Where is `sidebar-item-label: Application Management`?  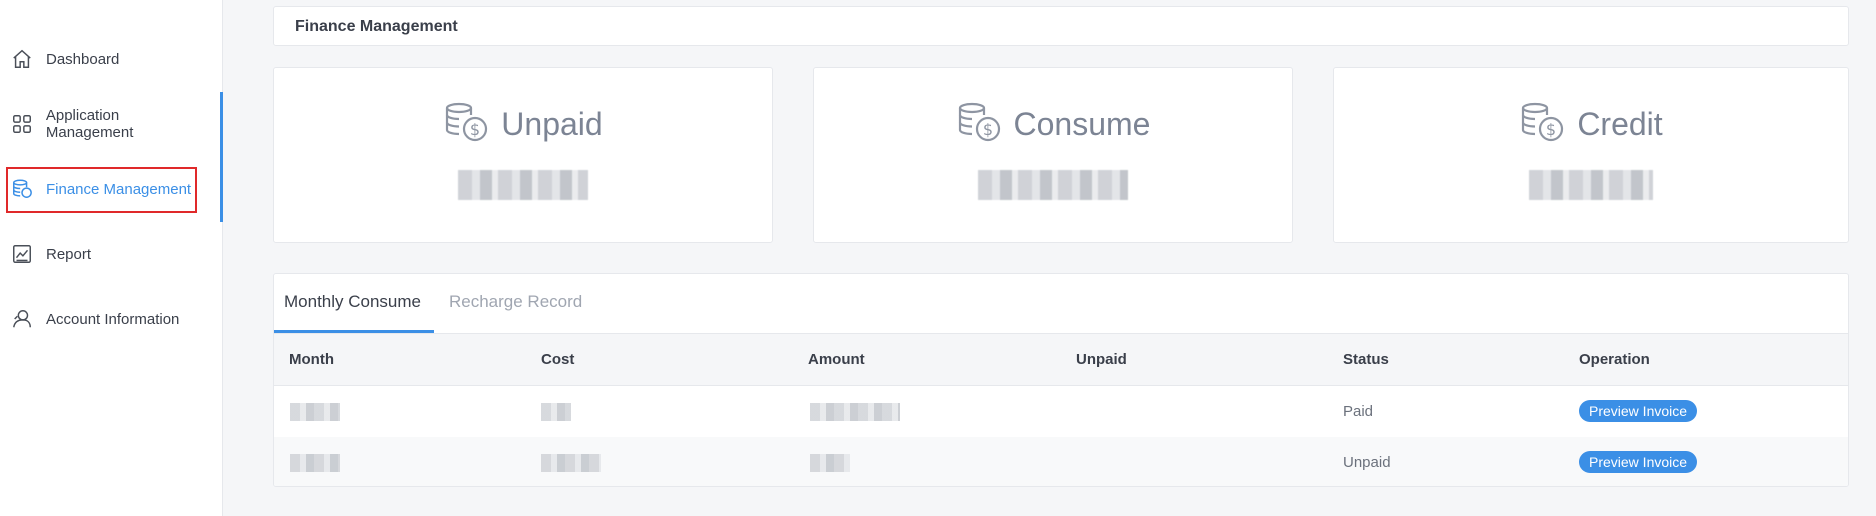
sidebar-item-label: Application Management is located at coordinates (89, 124).